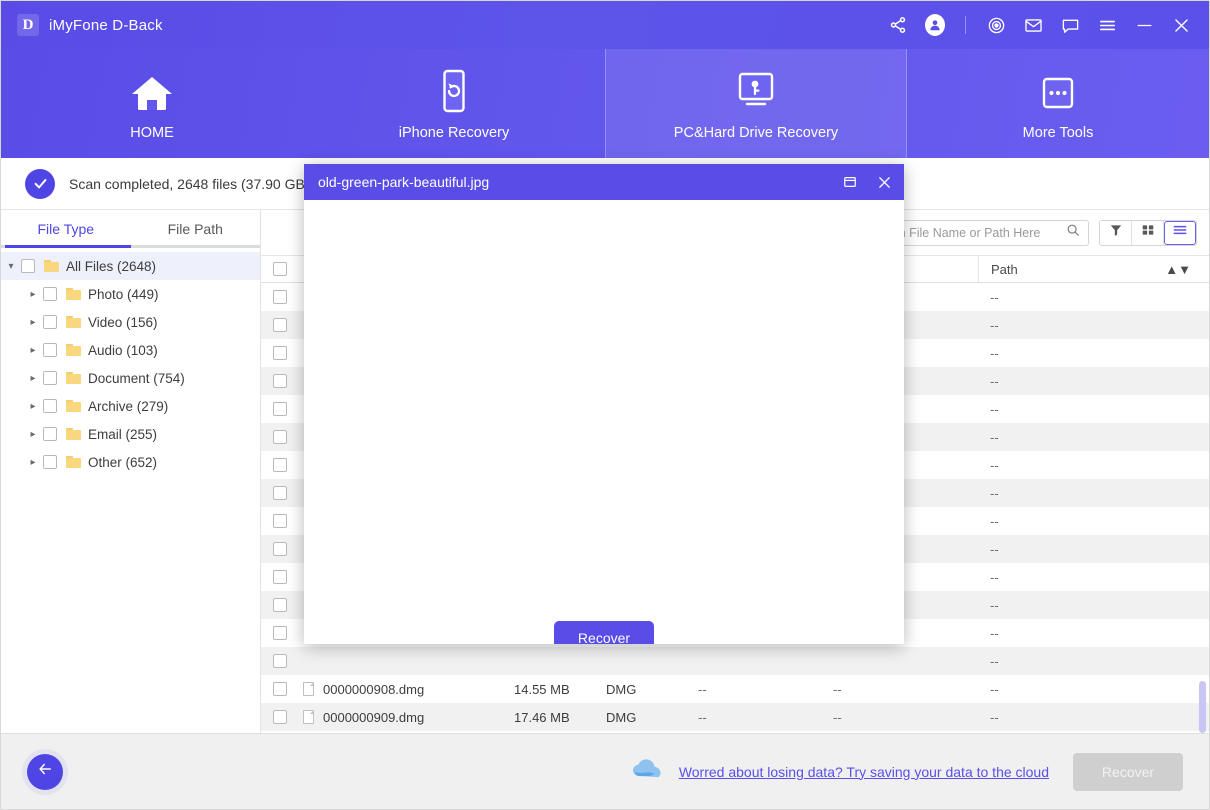  I want to click on recover-button-main: Recover, so click(1128, 771).